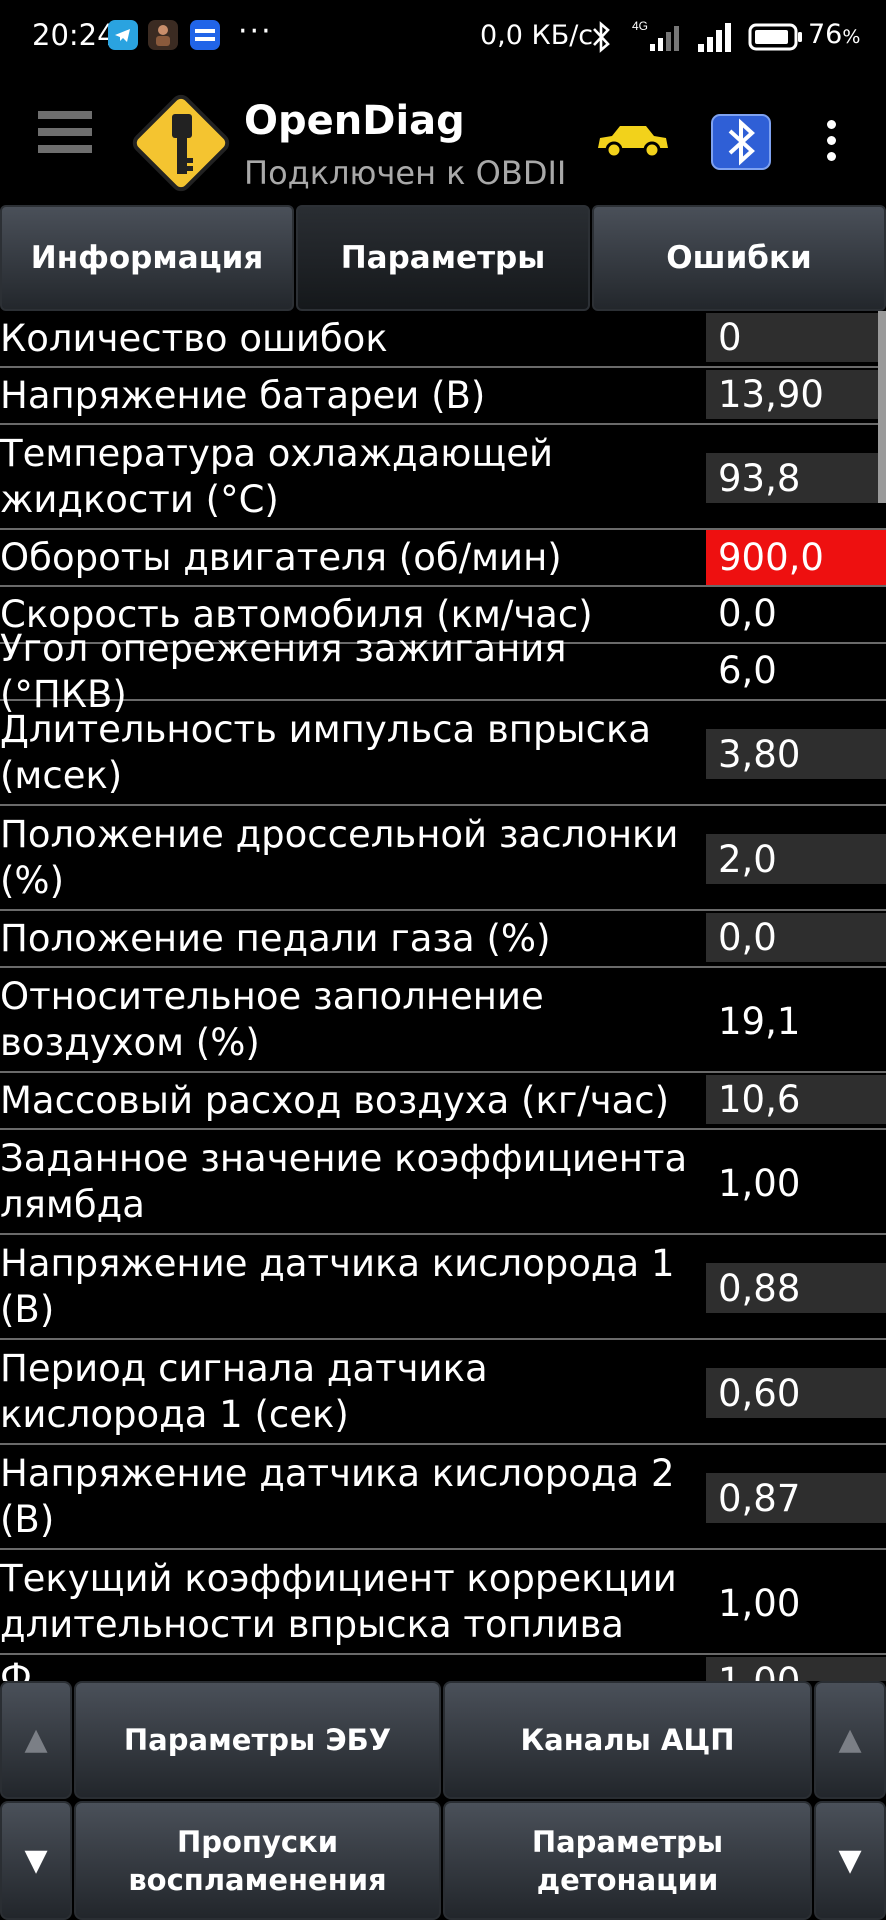  Describe the element at coordinates (147, 258) in the screenshot. I see `tab-information: Информация` at that location.